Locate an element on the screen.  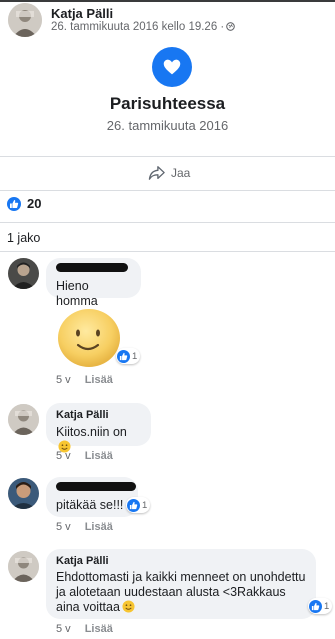
comment-text: Hieno homma is located at coordinates (77, 293).